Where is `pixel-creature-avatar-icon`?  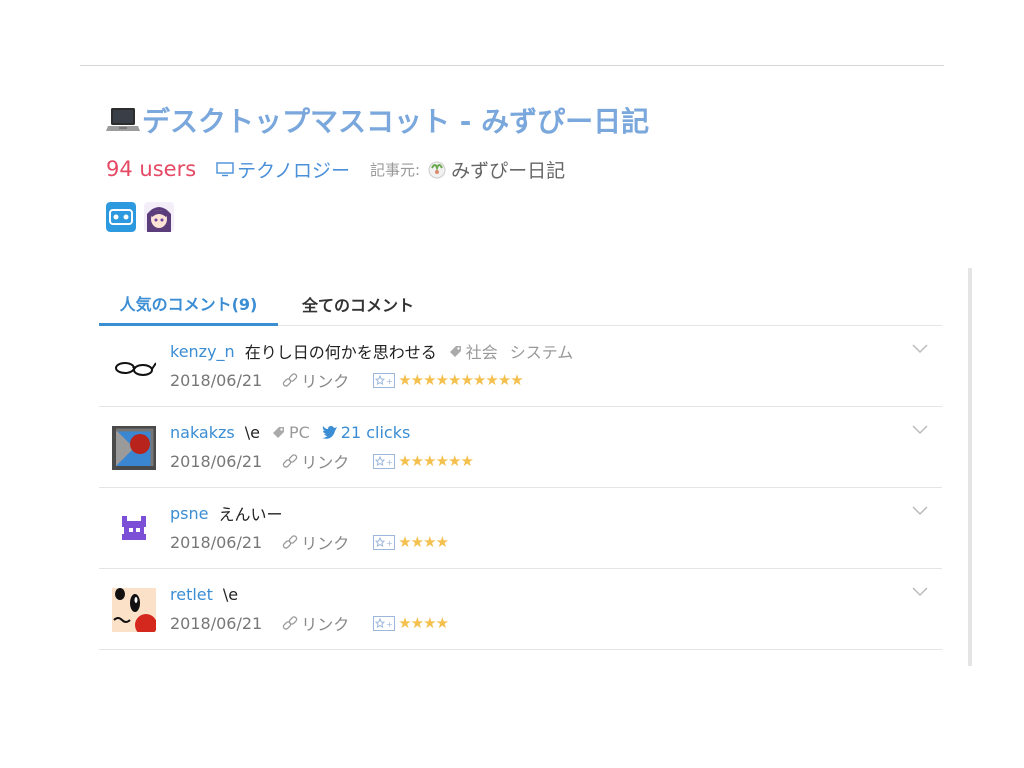 pixel-creature-avatar-icon is located at coordinates (134, 529).